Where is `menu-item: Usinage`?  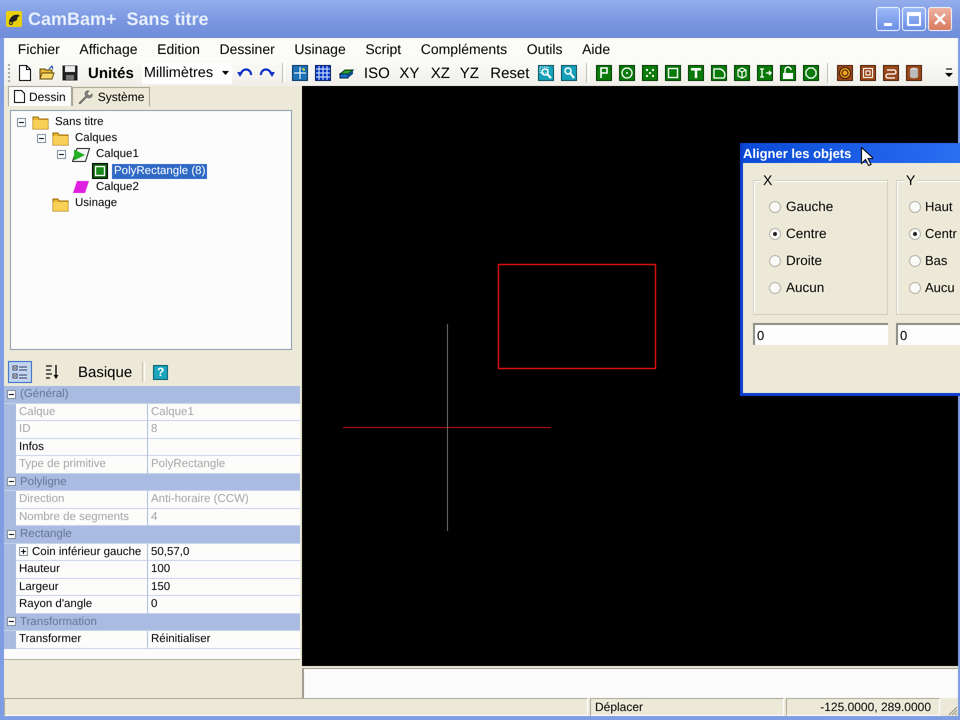
menu-item: Usinage is located at coordinates (320, 49).